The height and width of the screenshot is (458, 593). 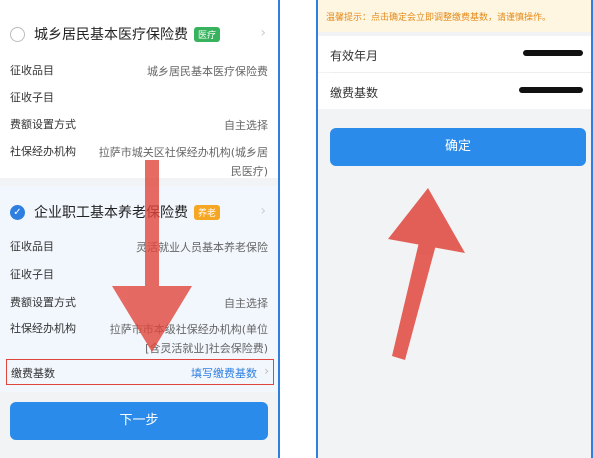 What do you see at coordinates (454, 16) in the screenshot?
I see `warning-notice: 温馨提示：点击确定会立即调整缴费基数，请谨慎操作。` at bounding box center [454, 16].